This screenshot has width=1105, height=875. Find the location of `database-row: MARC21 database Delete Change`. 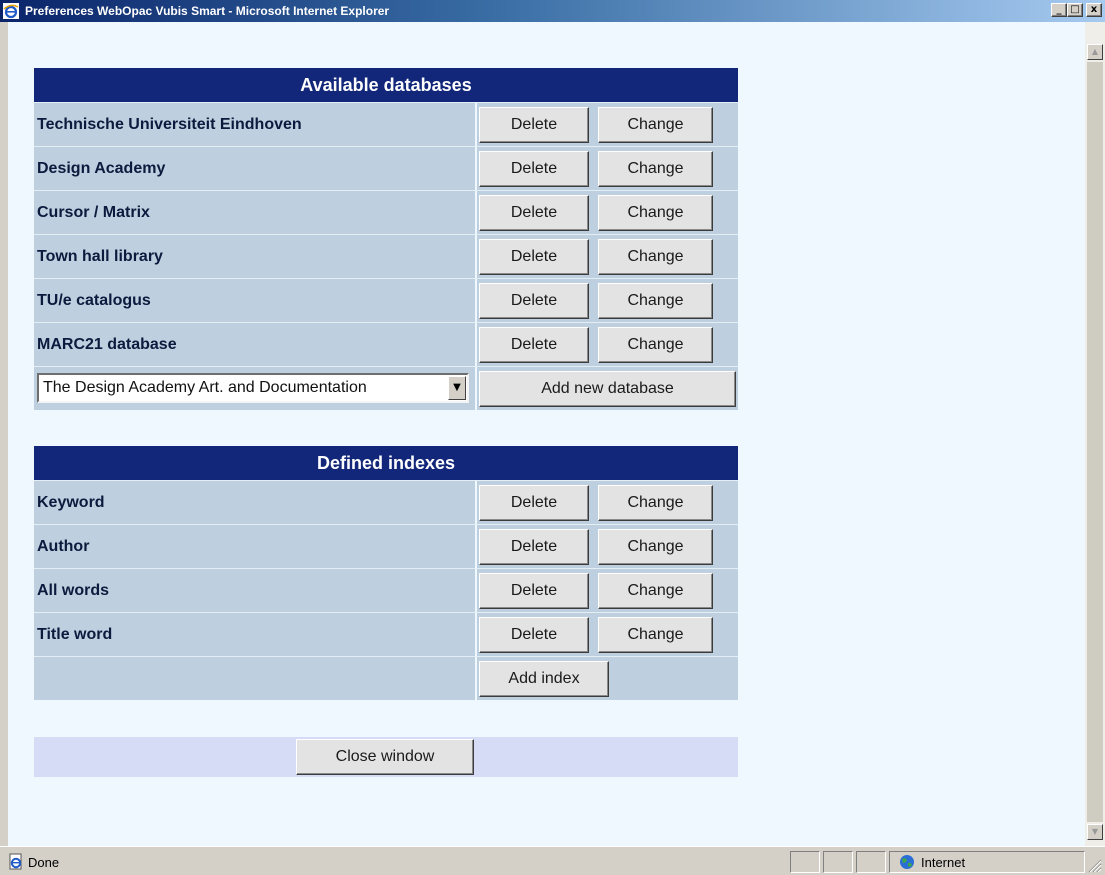

database-row: MARC21 database Delete Change is located at coordinates (386, 344).